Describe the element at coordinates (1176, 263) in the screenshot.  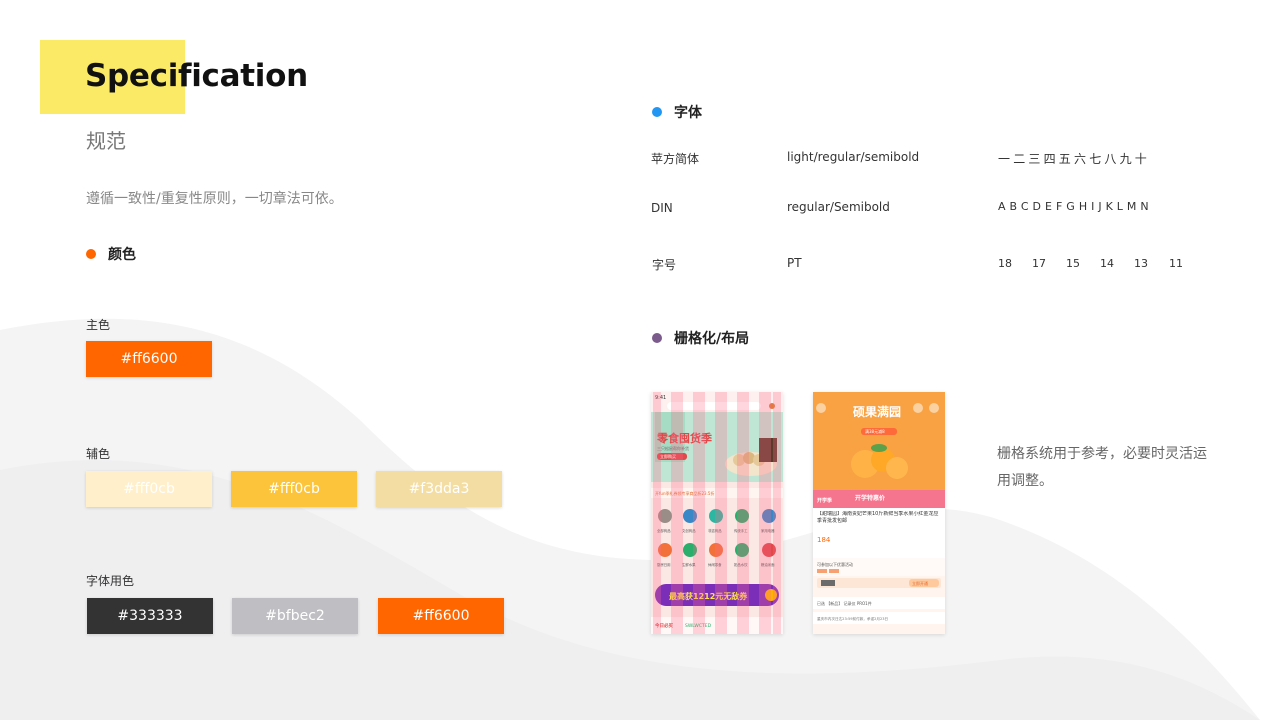
I see `font-size-11: 11` at that location.